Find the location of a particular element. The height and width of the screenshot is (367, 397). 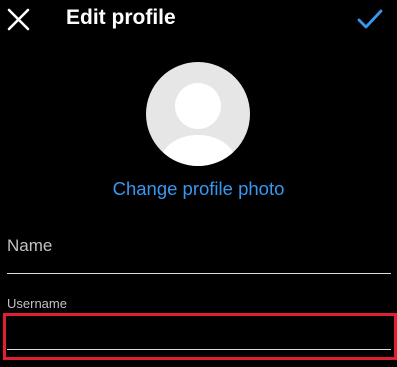

change-profile-photo-link: Change profile photo is located at coordinates (198, 189).